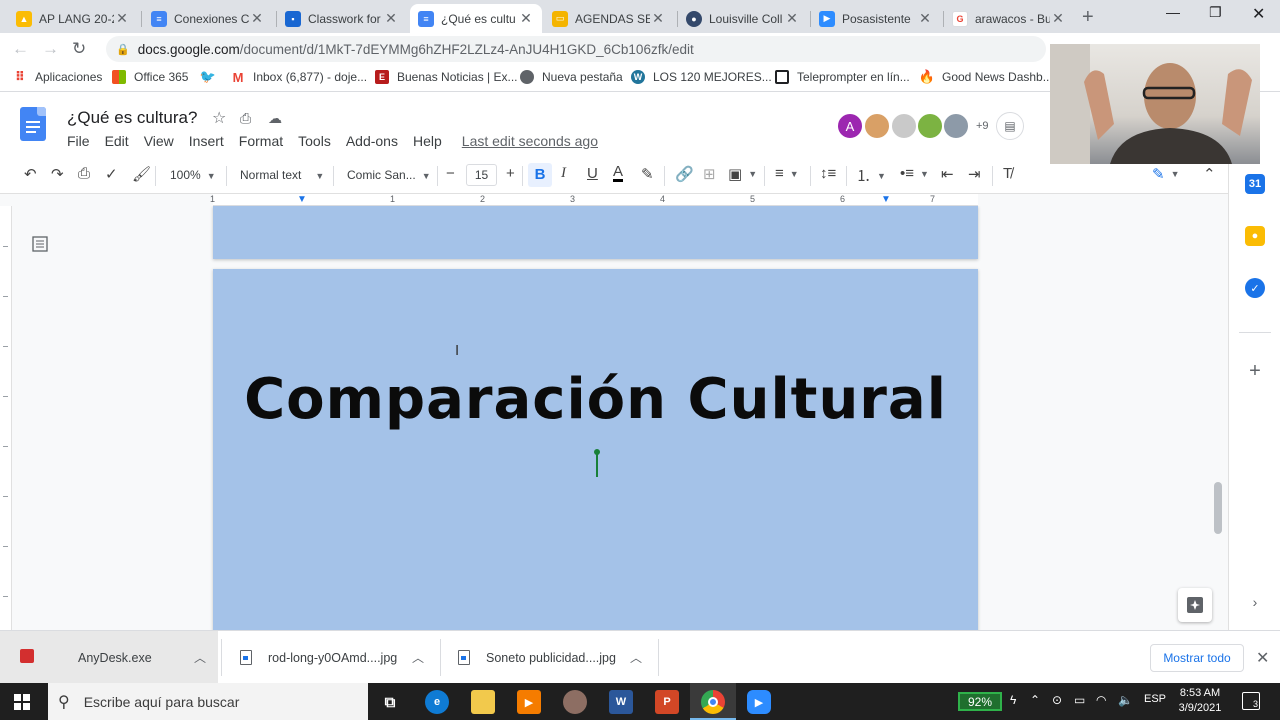 This screenshot has height=720, width=1280. Describe the element at coordinates (563, 173) in the screenshot. I see `italic-button: I` at that location.